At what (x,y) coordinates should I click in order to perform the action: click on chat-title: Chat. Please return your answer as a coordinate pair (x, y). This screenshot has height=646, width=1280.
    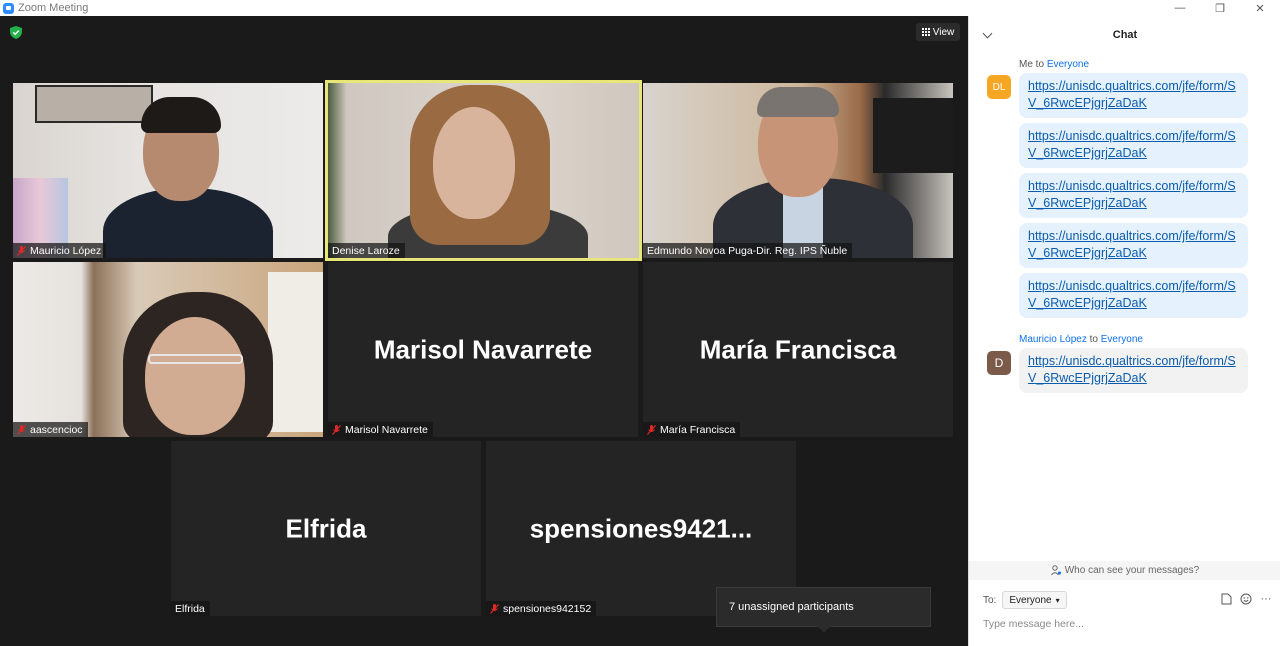
    Looking at the image, I should click on (1125, 34).